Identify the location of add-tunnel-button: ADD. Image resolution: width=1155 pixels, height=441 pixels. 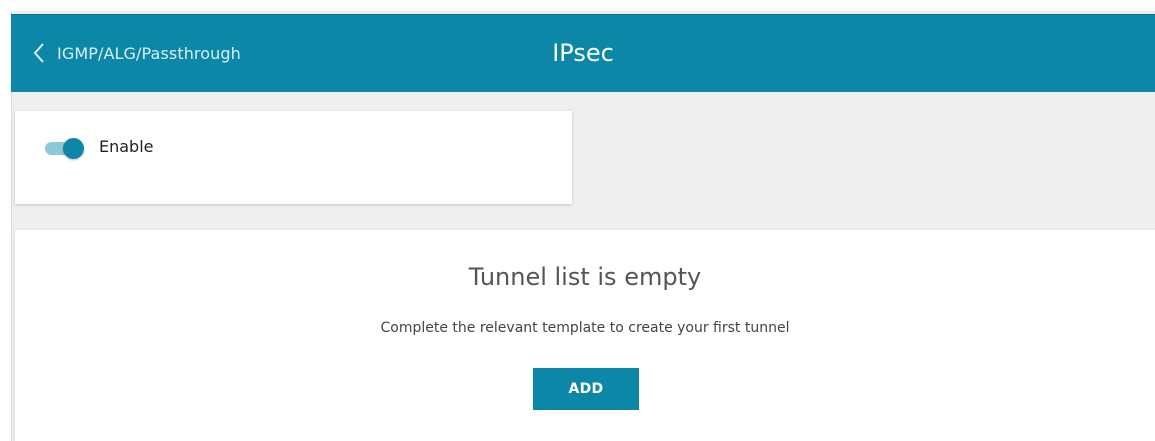
(586, 389).